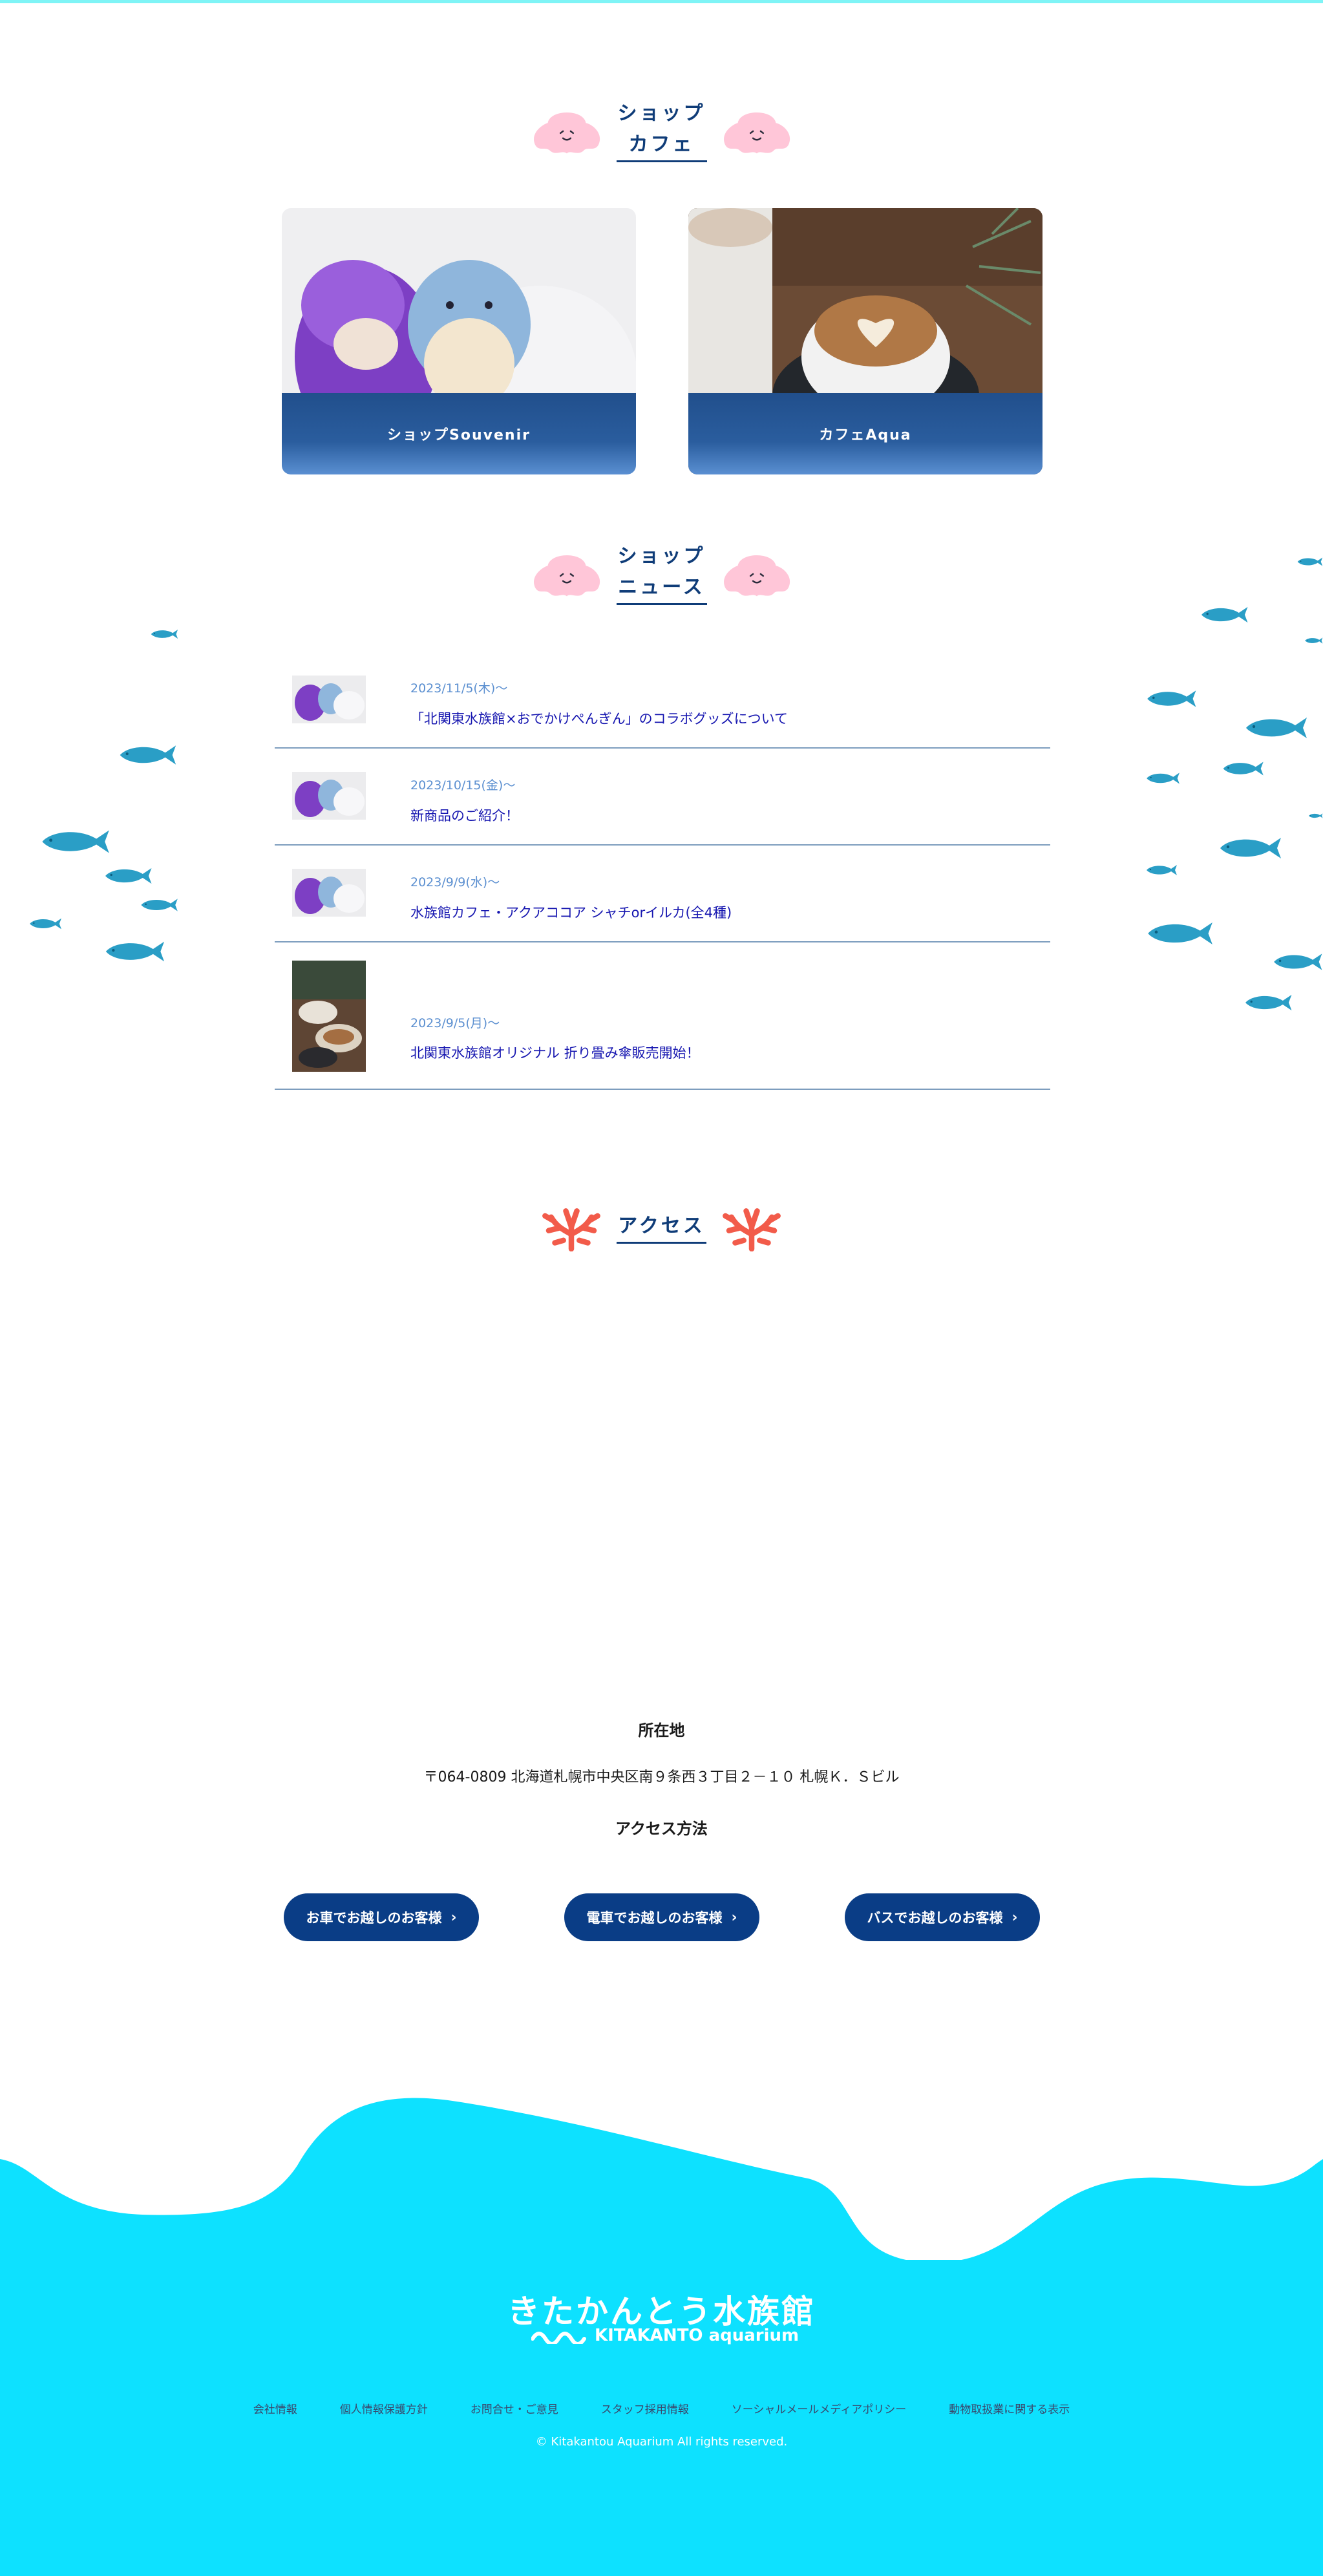 Image resolution: width=1323 pixels, height=2576 pixels. I want to click on card-label: カフェAqua, so click(866, 435).